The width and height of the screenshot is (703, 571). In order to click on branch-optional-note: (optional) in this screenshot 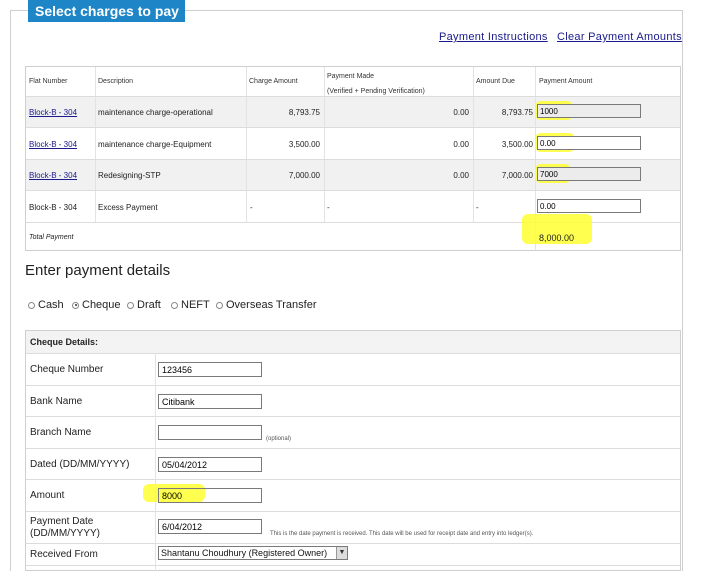, I will do `click(279, 439)`.